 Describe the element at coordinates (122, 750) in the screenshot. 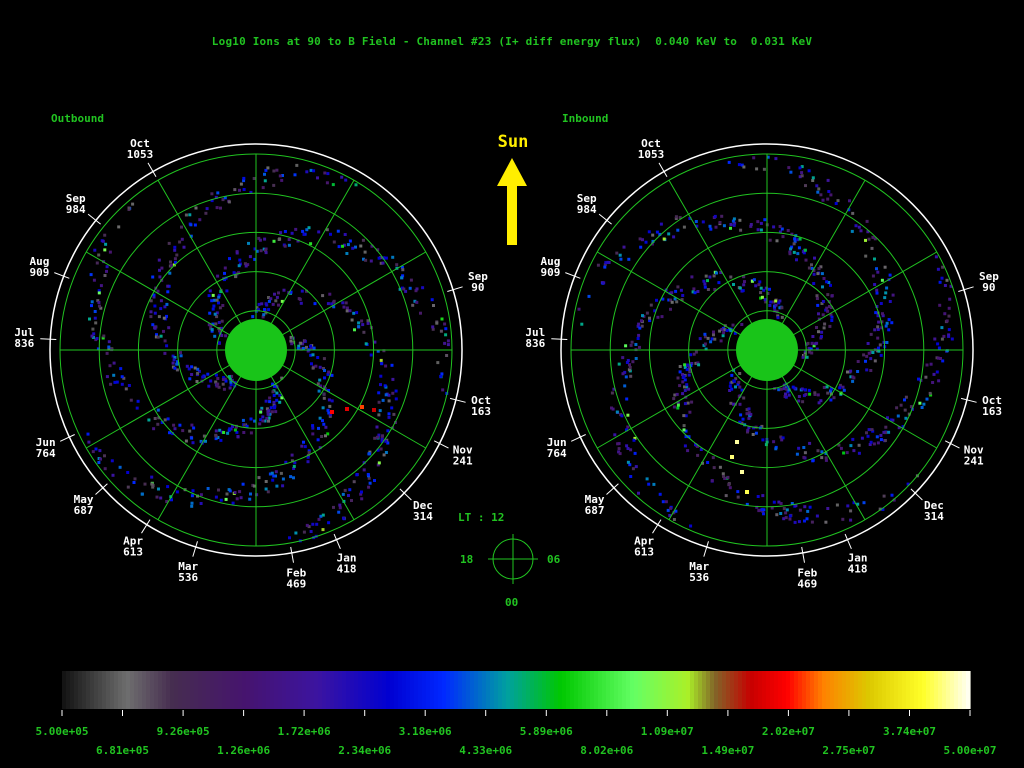

I see `colorbar-tick-label: 6.81e+05` at that location.